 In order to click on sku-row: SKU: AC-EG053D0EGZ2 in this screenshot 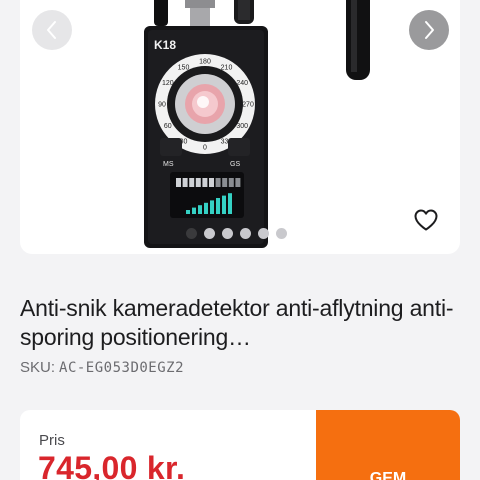, I will do `click(102, 367)`.